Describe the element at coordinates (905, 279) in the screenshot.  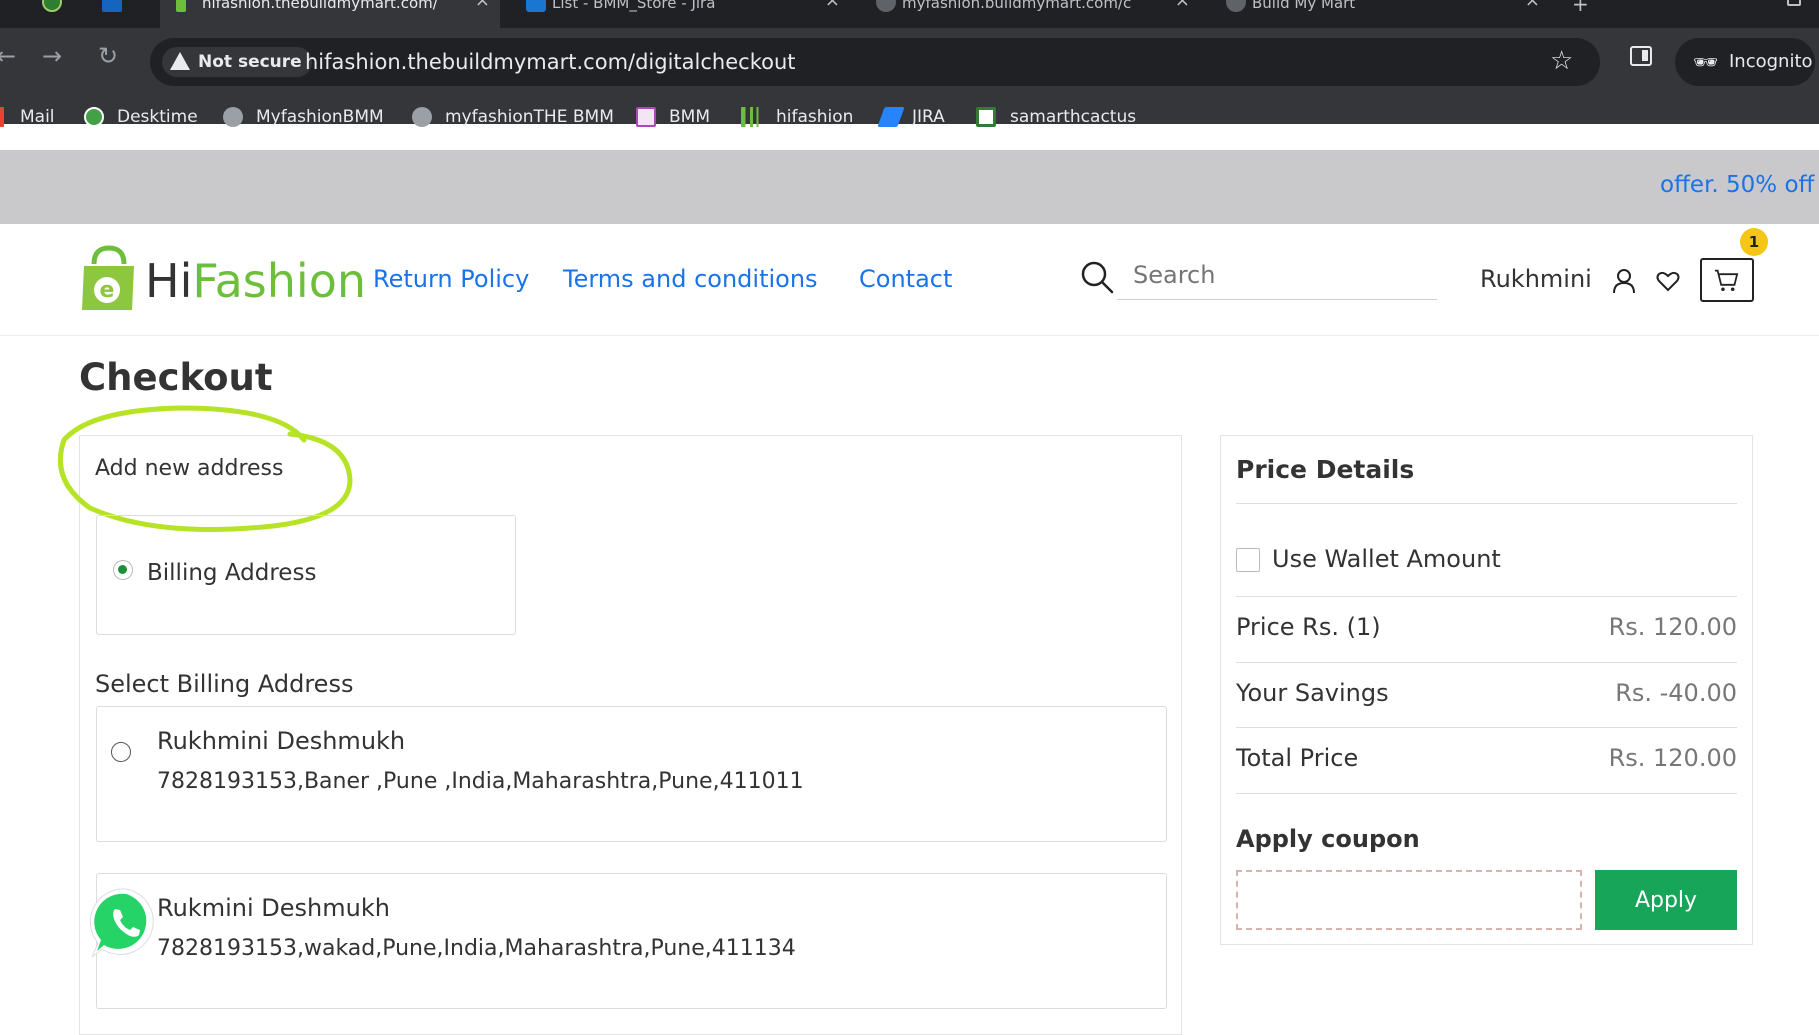
I see `nav-contact: Contact` at that location.